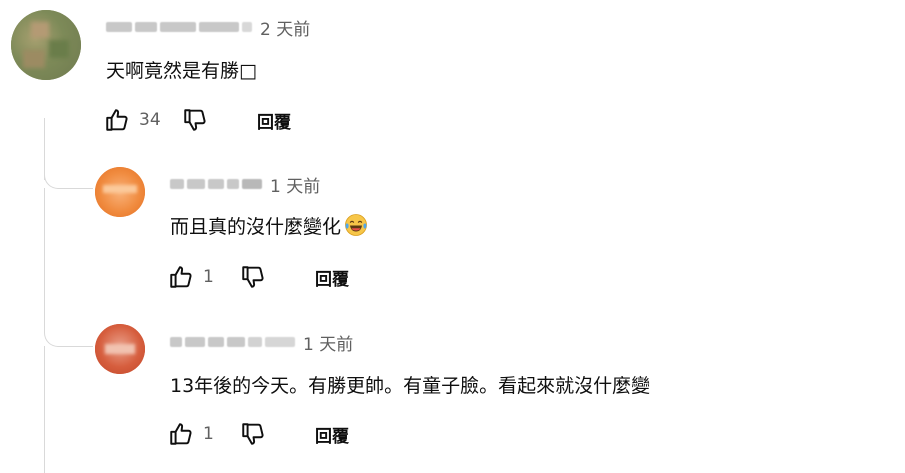 This screenshot has height=473, width=905. I want to click on comment-text-content: 而且真的沒什麼變化, so click(256, 227).